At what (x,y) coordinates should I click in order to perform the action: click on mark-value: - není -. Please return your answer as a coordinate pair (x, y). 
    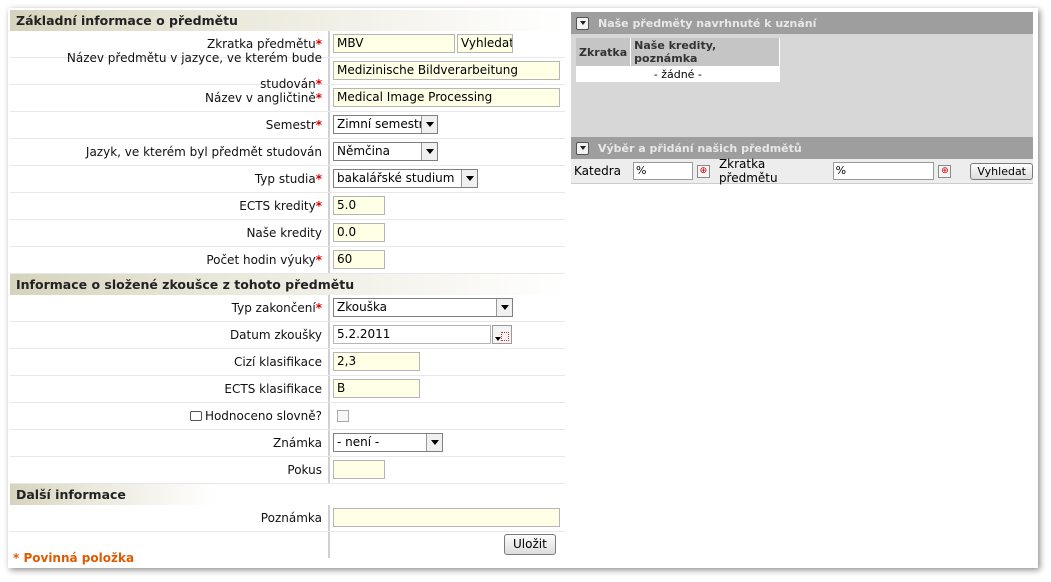
    Looking at the image, I should click on (358, 442).